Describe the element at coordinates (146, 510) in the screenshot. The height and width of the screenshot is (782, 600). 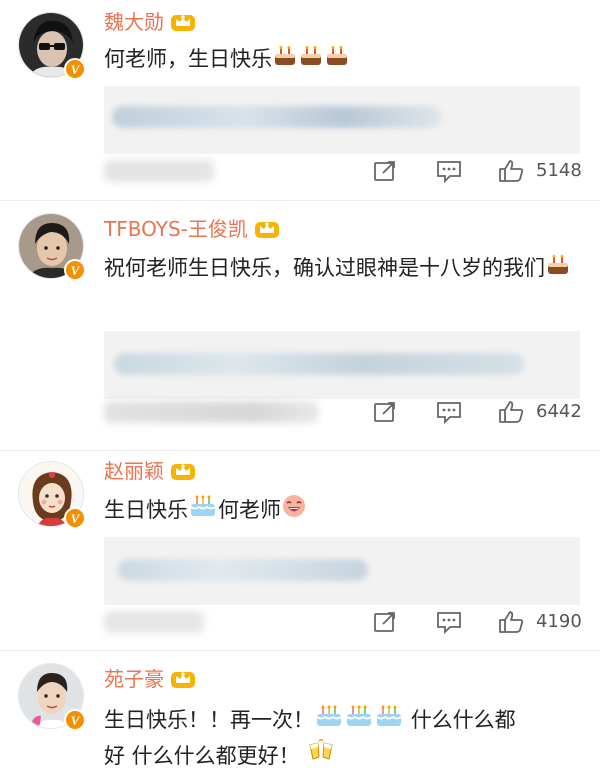
I see `comment-text-content: 生日快乐` at that location.